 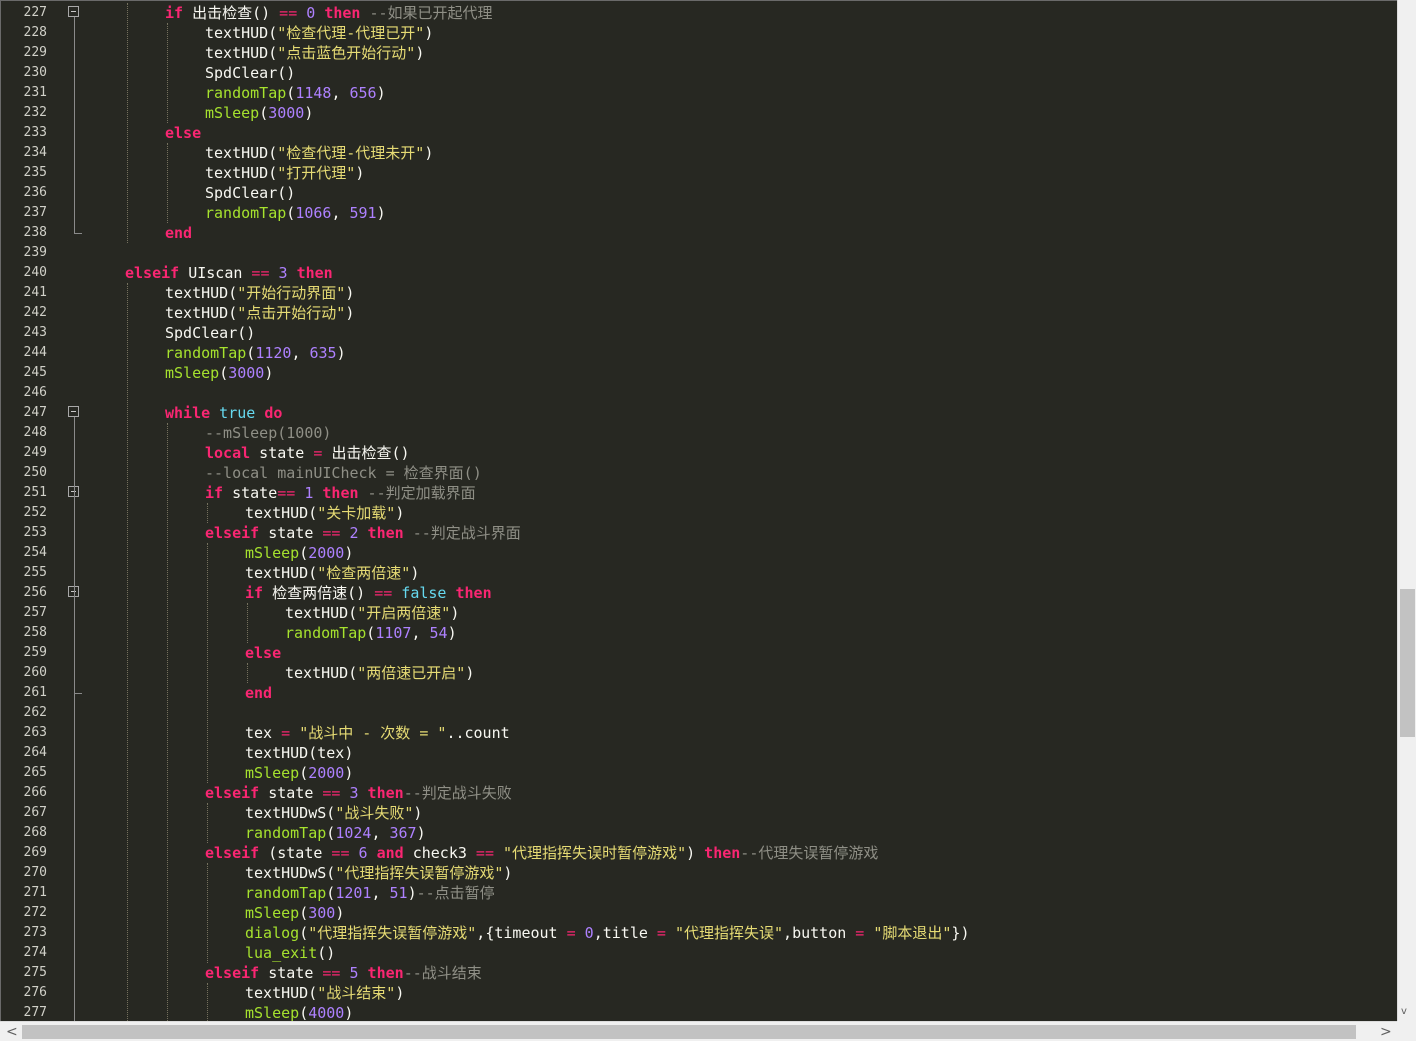 What do you see at coordinates (960, 933) in the screenshot?
I see `code-token: })` at bounding box center [960, 933].